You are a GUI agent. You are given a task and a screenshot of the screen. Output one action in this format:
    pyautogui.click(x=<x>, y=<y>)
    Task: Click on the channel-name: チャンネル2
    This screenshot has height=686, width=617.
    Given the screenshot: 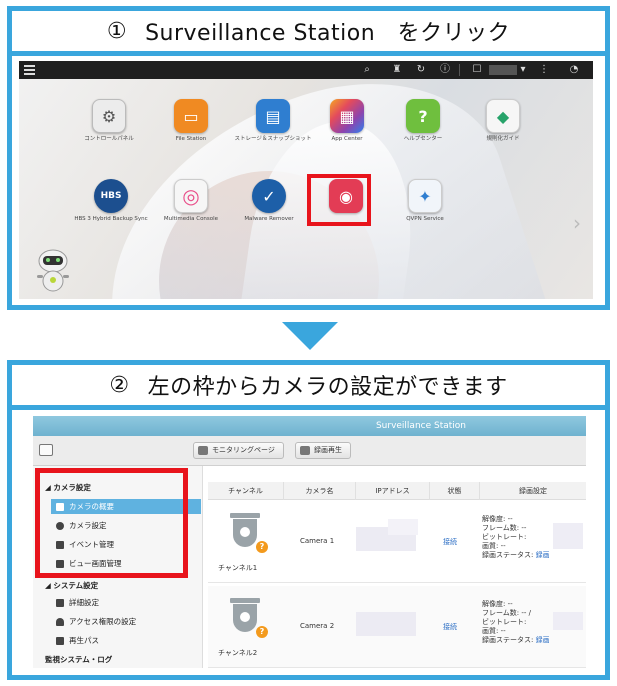 What is the action you would take?
    pyautogui.click(x=238, y=653)
    